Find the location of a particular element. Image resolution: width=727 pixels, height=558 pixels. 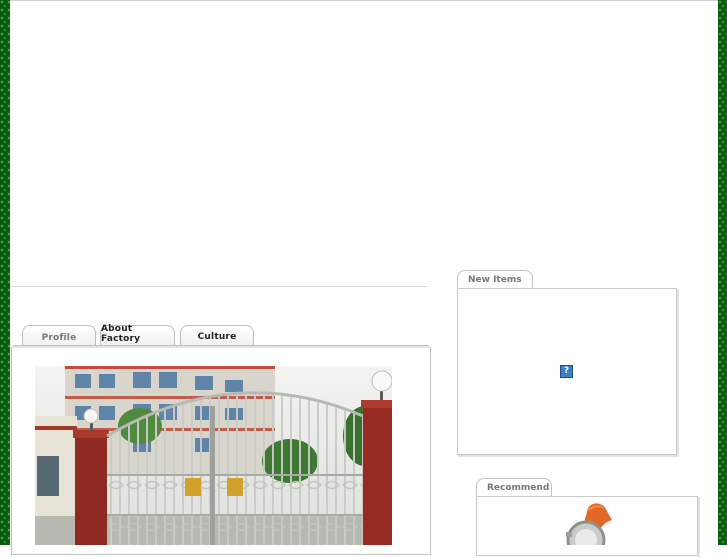

broken-image-help-icon: ? is located at coordinates (566, 371).